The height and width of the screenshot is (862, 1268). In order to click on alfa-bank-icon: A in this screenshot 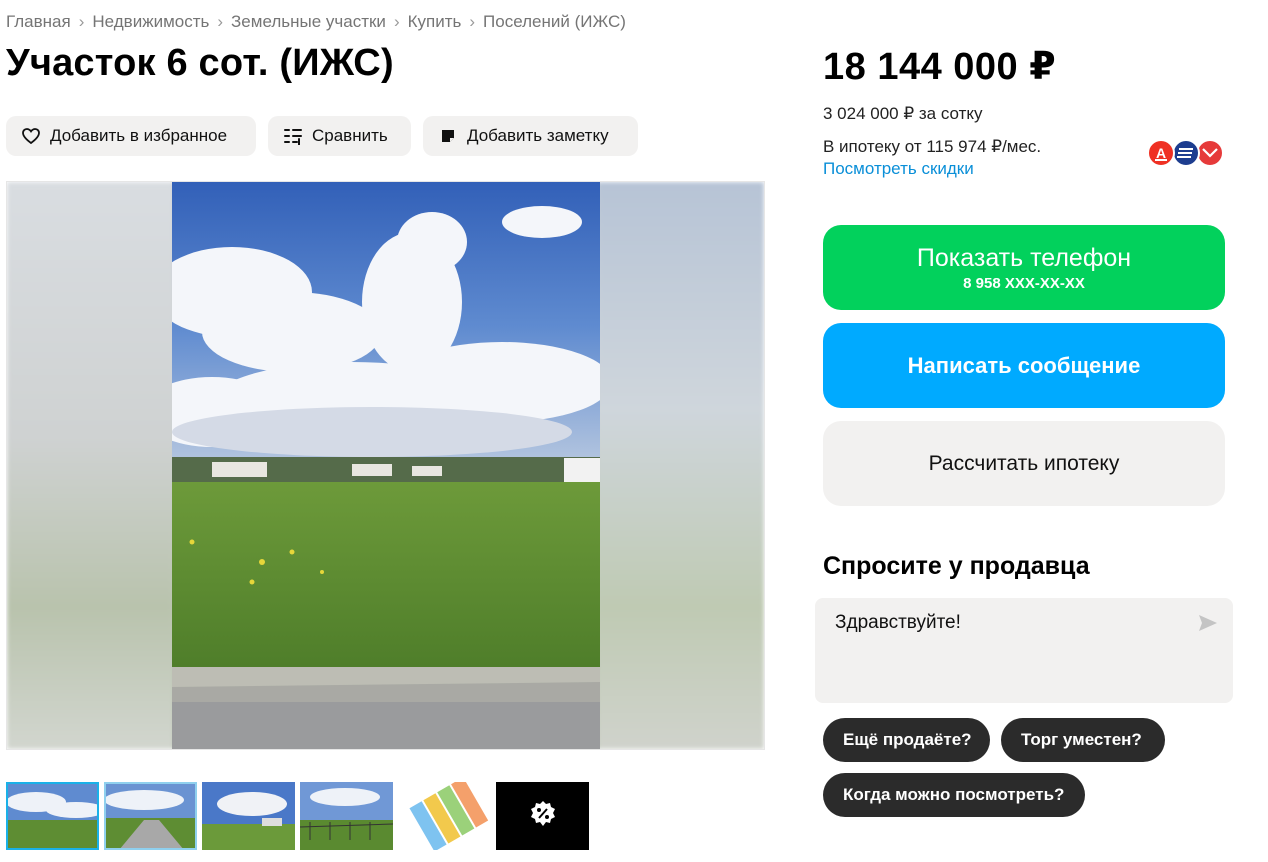, I will do `click(1161, 153)`.